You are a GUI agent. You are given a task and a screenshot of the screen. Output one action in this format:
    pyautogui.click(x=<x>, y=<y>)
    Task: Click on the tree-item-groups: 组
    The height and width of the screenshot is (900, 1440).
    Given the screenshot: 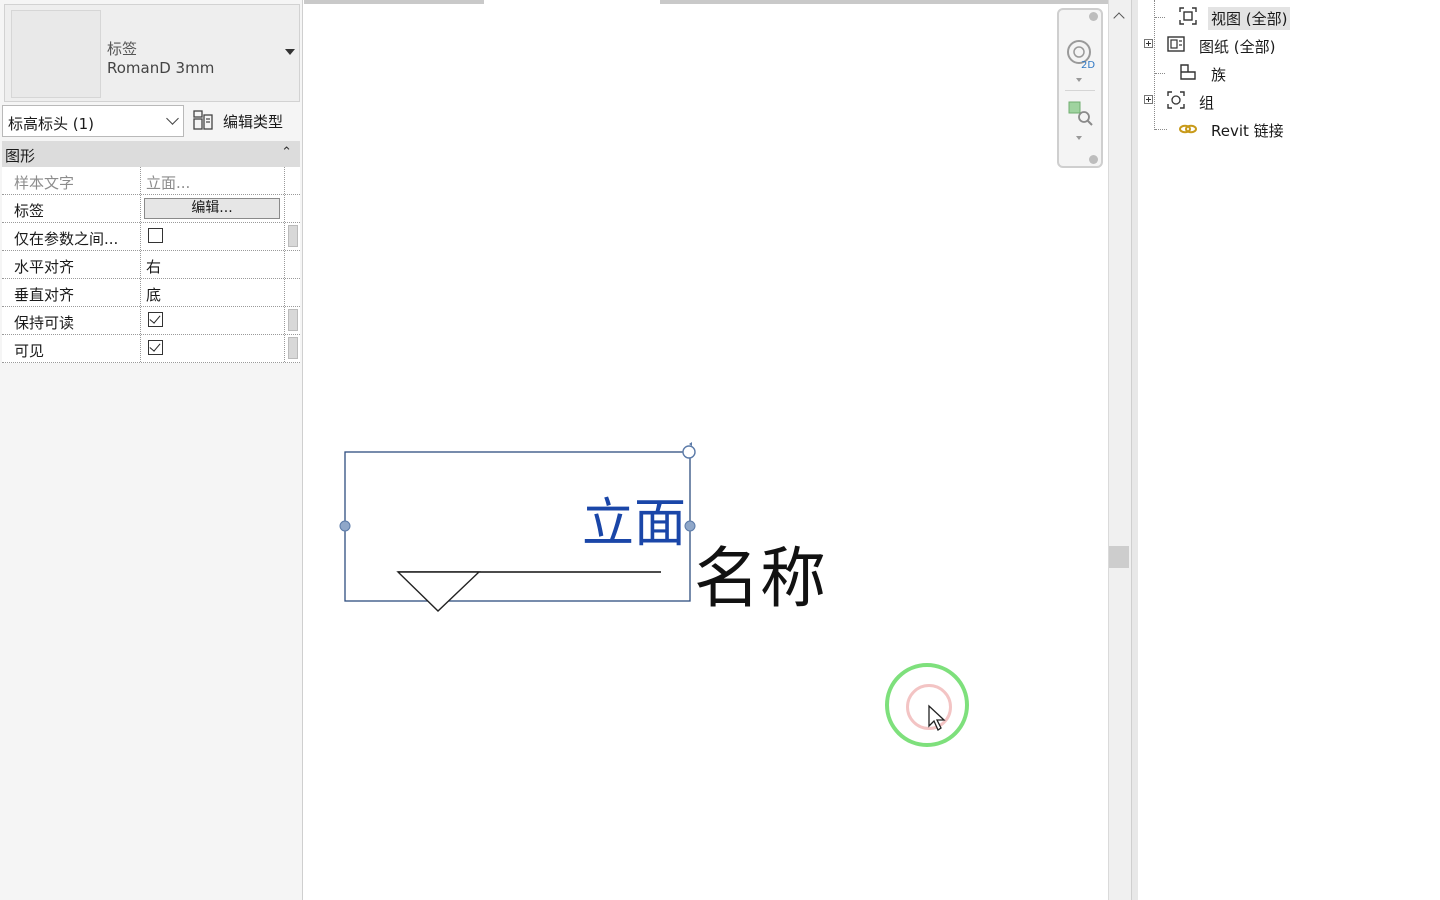 What is the action you would take?
    pyautogui.click(x=1284, y=101)
    